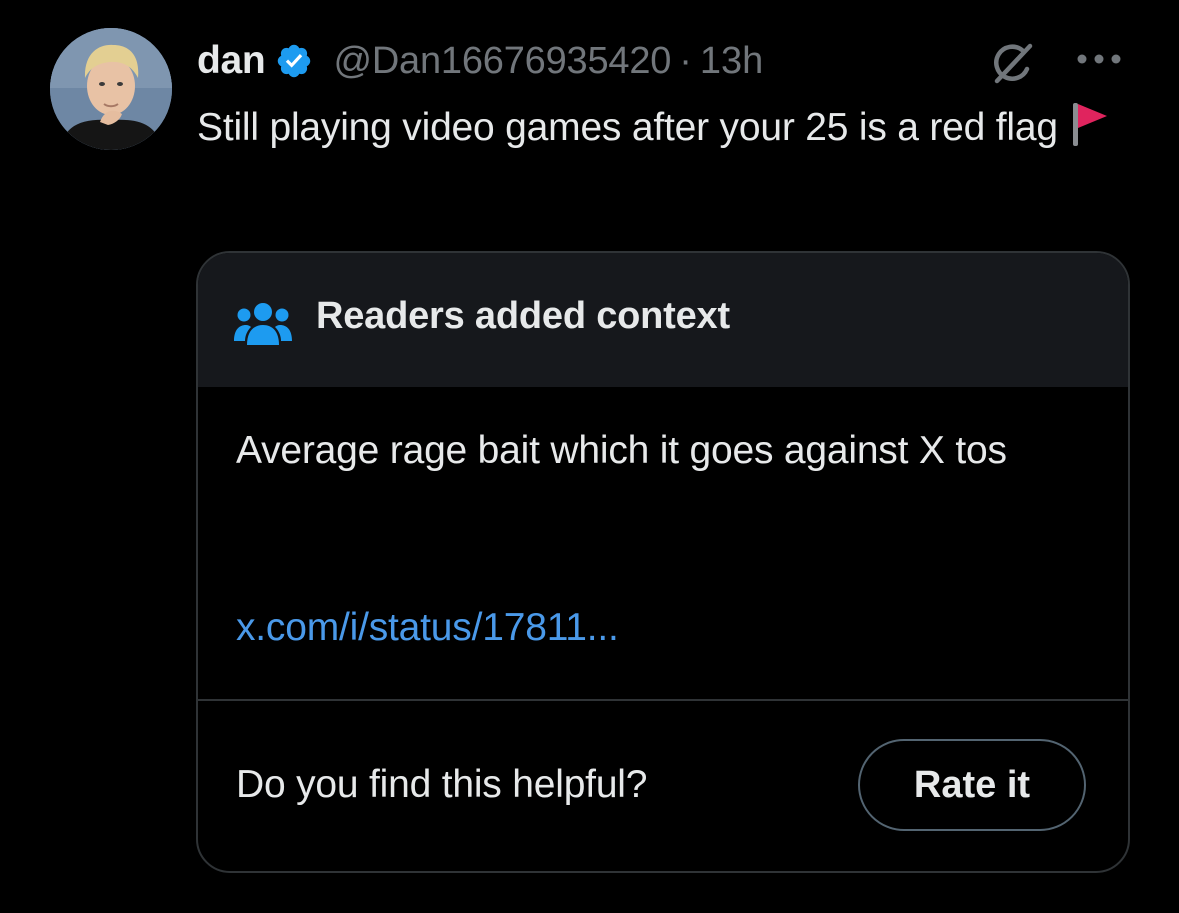 This screenshot has height=913, width=1179. Describe the element at coordinates (663, 700) in the screenshot. I see `divider` at that location.